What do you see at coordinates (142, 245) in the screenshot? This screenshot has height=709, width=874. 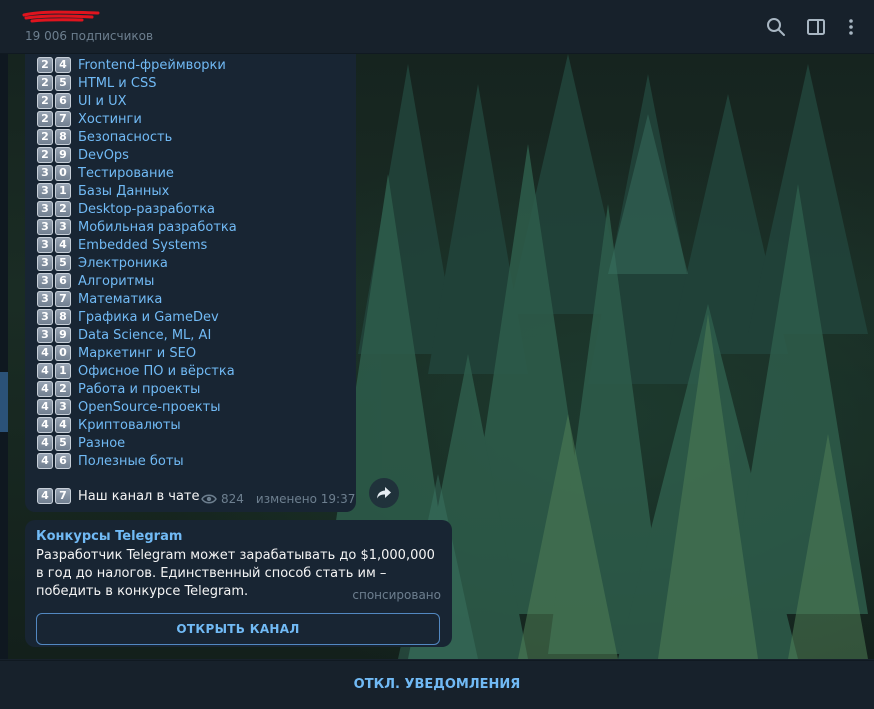 I see `topic-link: Embedded Systems` at bounding box center [142, 245].